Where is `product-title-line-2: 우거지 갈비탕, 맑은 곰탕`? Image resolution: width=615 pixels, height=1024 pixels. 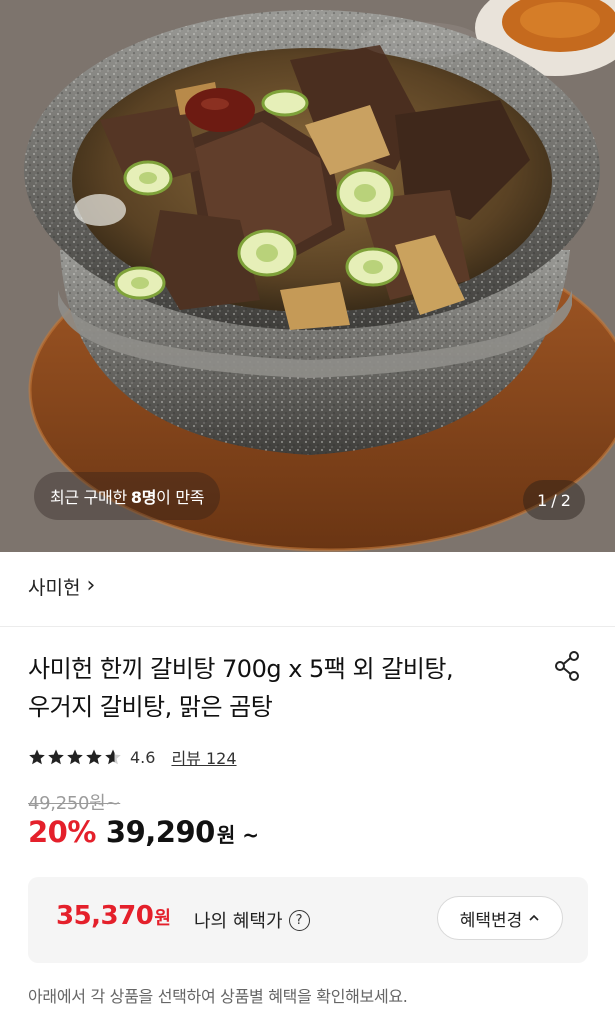
product-title-line-2: 우거지 갈비탕, 맑은 곰탕 is located at coordinates (150, 707).